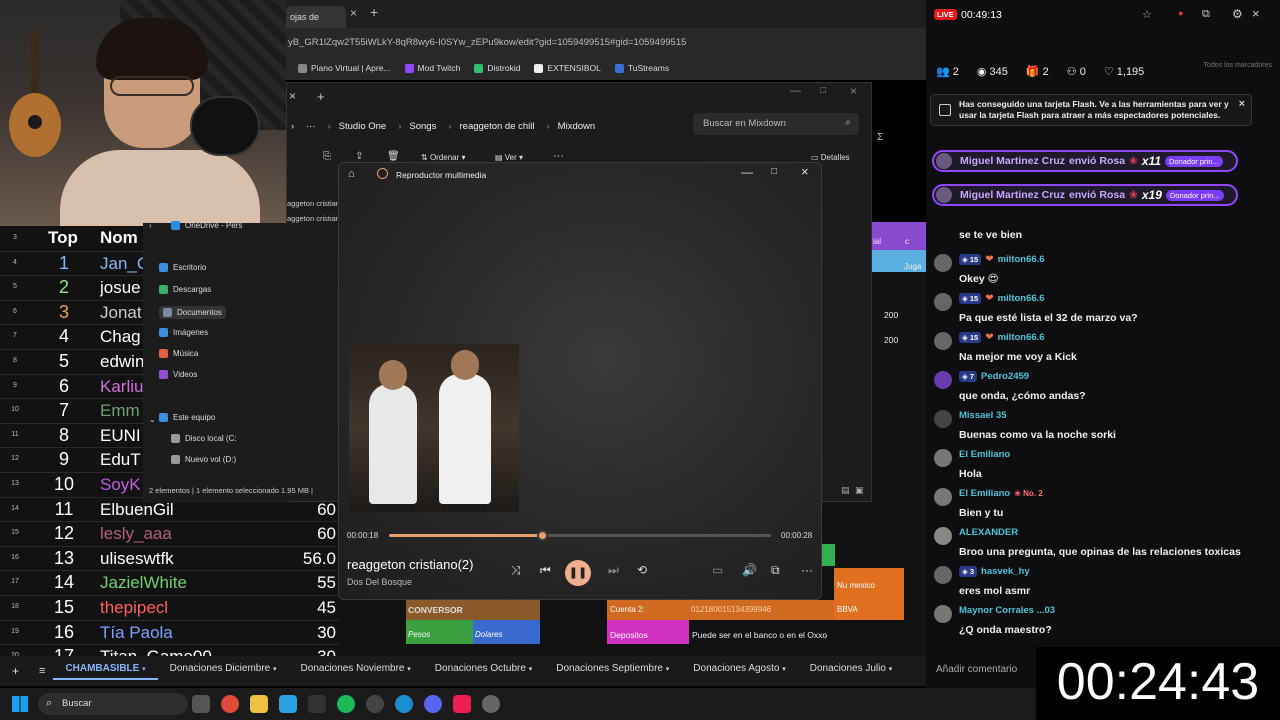  I want to click on cast-icon: ▭, so click(717, 570).